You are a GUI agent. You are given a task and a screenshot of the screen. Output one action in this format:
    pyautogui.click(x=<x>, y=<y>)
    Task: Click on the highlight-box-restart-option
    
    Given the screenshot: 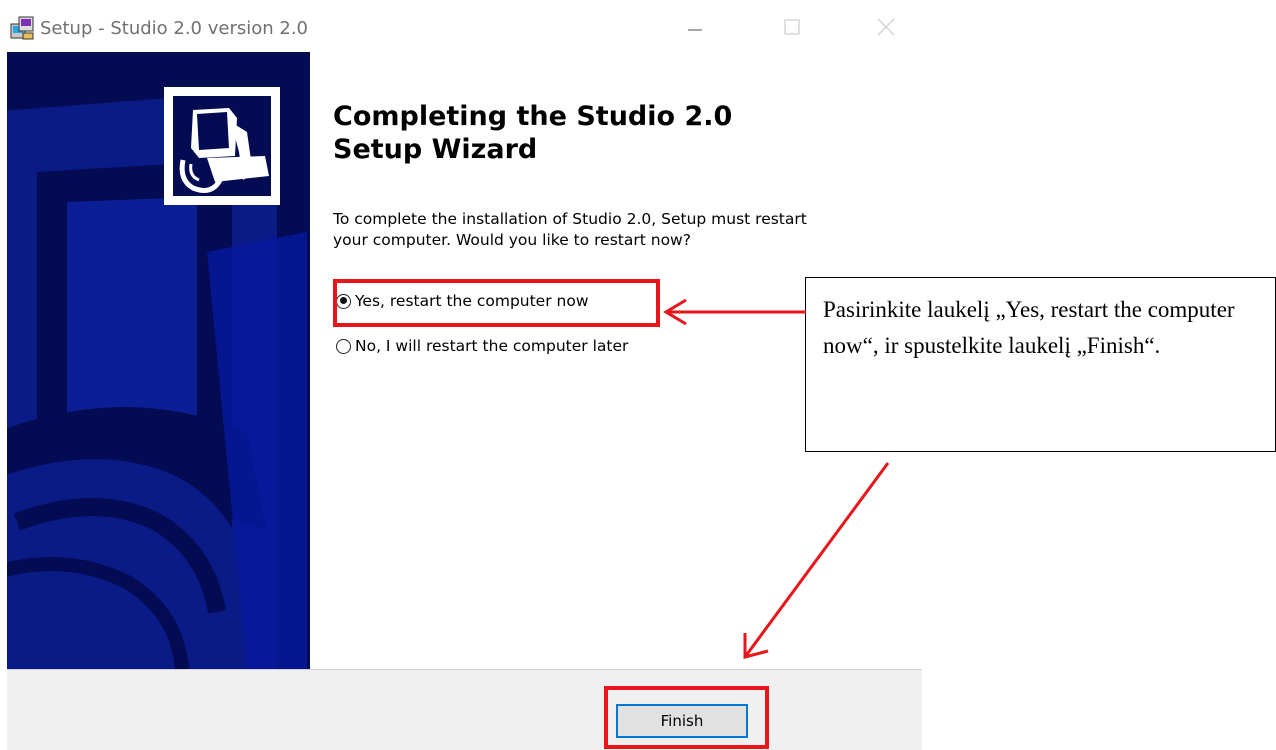 What is the action you would take?
    pyautogui.click(x=496, y=303)
    